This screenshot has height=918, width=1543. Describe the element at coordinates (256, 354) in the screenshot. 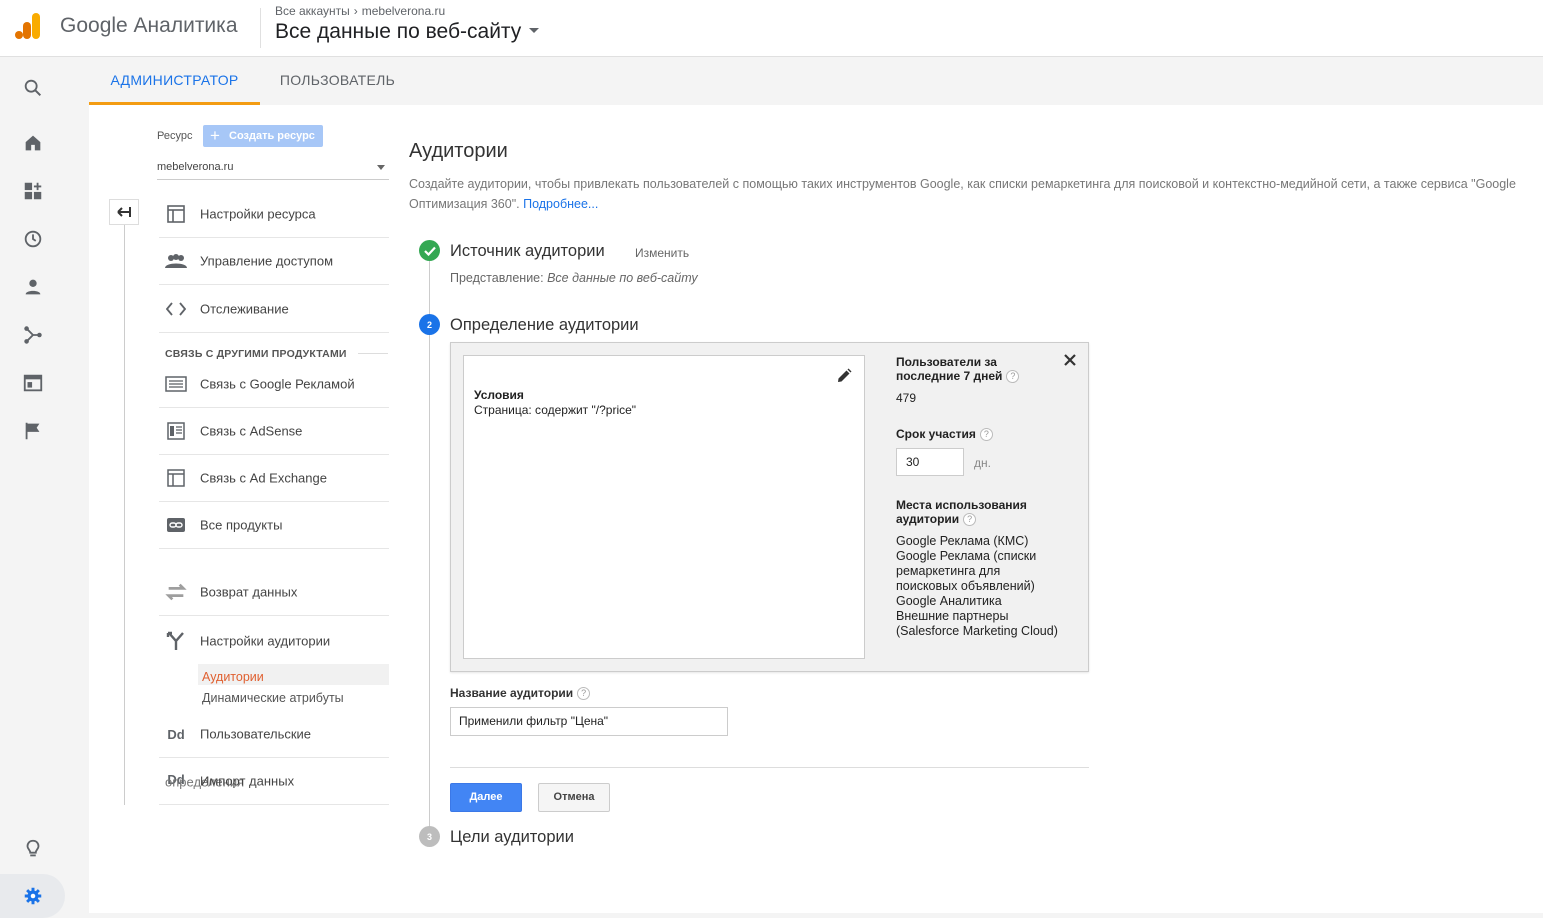

I see `section-title-product-links: СВЯЗЬ С ДРУГИМИ ПРОДУКТАМИ` at that location.